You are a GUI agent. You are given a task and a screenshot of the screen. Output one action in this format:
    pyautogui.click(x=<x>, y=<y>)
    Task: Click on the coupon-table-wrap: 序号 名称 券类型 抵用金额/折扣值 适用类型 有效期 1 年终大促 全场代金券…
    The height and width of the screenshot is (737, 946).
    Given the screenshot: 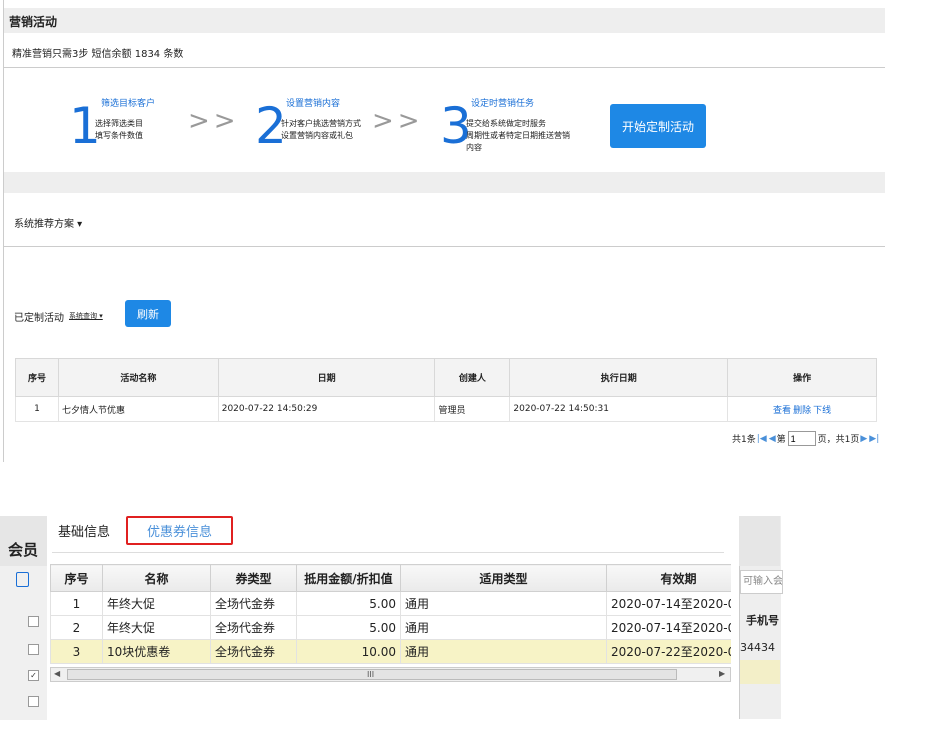 What is the action you would take?
    pyautogui.click(x=390, y=615)
    